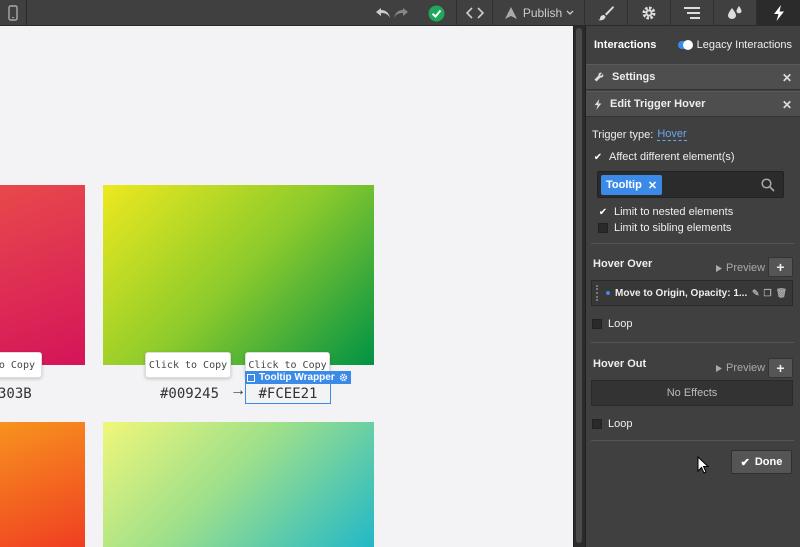  I want to click on undo-redo-group, so click(392, 13).